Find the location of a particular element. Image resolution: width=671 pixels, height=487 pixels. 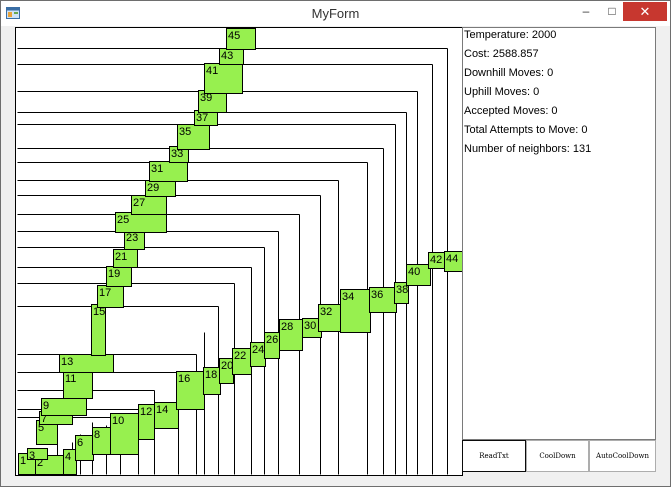

block-label: 12 is located at coordinates (146, 412).